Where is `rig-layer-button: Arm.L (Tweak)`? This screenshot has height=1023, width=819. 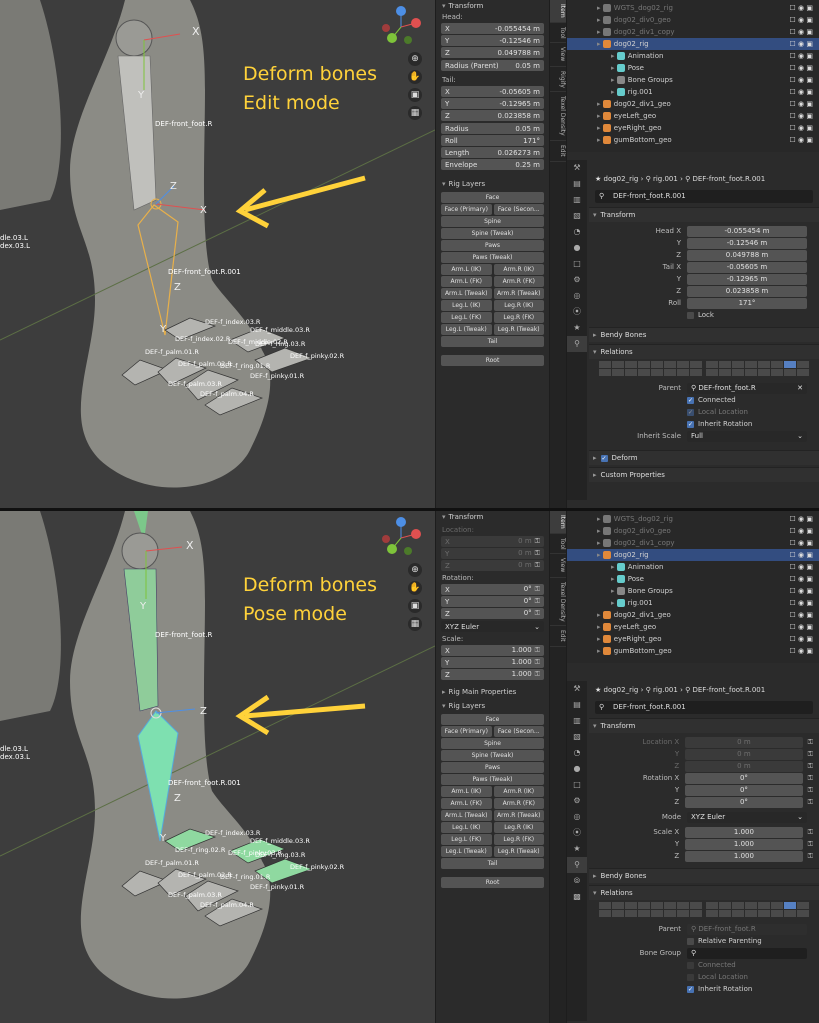 rig-layer-button: Arm.L (Tweak) is located at coordinates (466, 293).